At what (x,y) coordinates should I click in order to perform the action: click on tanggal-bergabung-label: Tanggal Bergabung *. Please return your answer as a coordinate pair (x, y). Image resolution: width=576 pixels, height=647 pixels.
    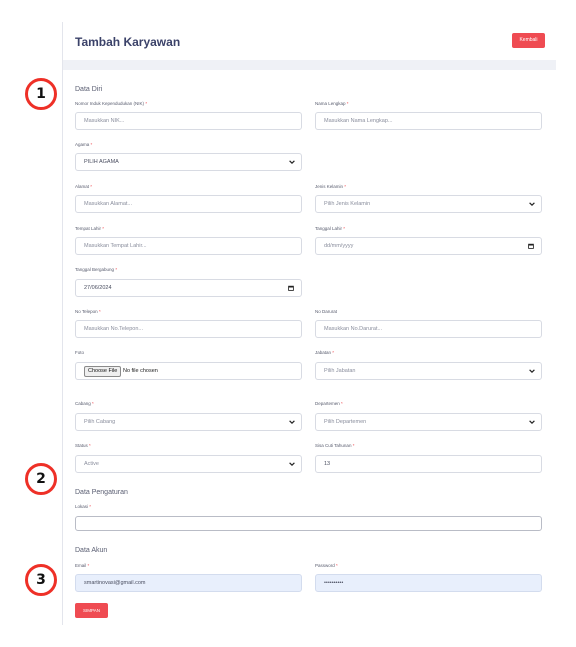
    Looking at the image, I should click on (96, 269).